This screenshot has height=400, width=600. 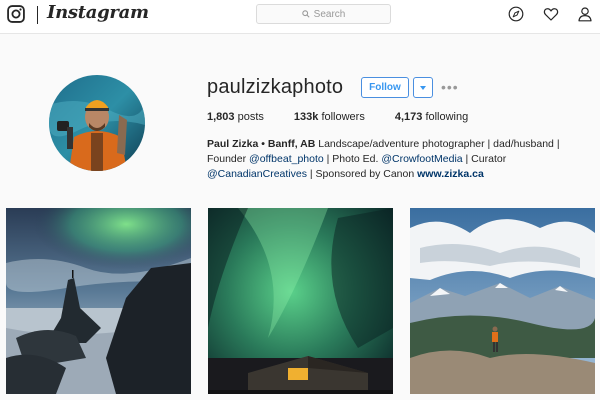 I want to click on following-count: 4,173, so click(x=408, y=117).